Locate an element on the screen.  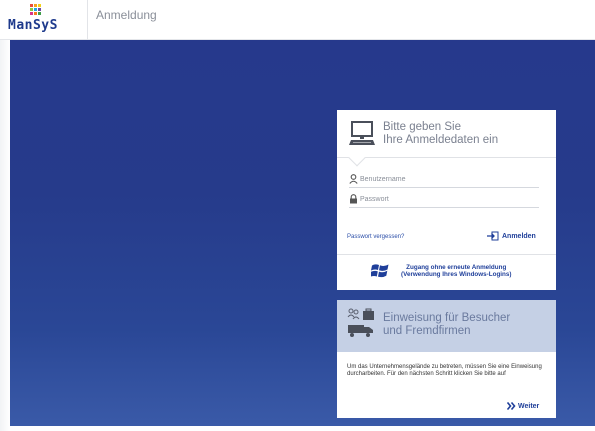
next-button-label: Weiter is located at coordinates (529, 406).